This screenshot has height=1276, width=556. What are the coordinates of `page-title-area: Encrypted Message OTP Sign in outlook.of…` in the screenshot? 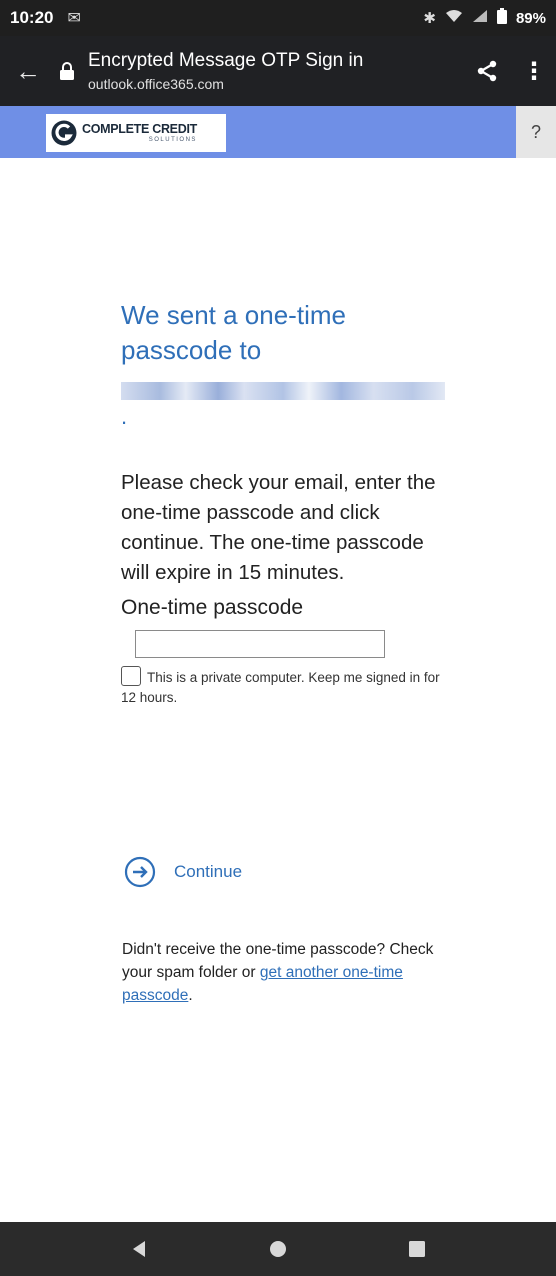 It's located at (275, 71).